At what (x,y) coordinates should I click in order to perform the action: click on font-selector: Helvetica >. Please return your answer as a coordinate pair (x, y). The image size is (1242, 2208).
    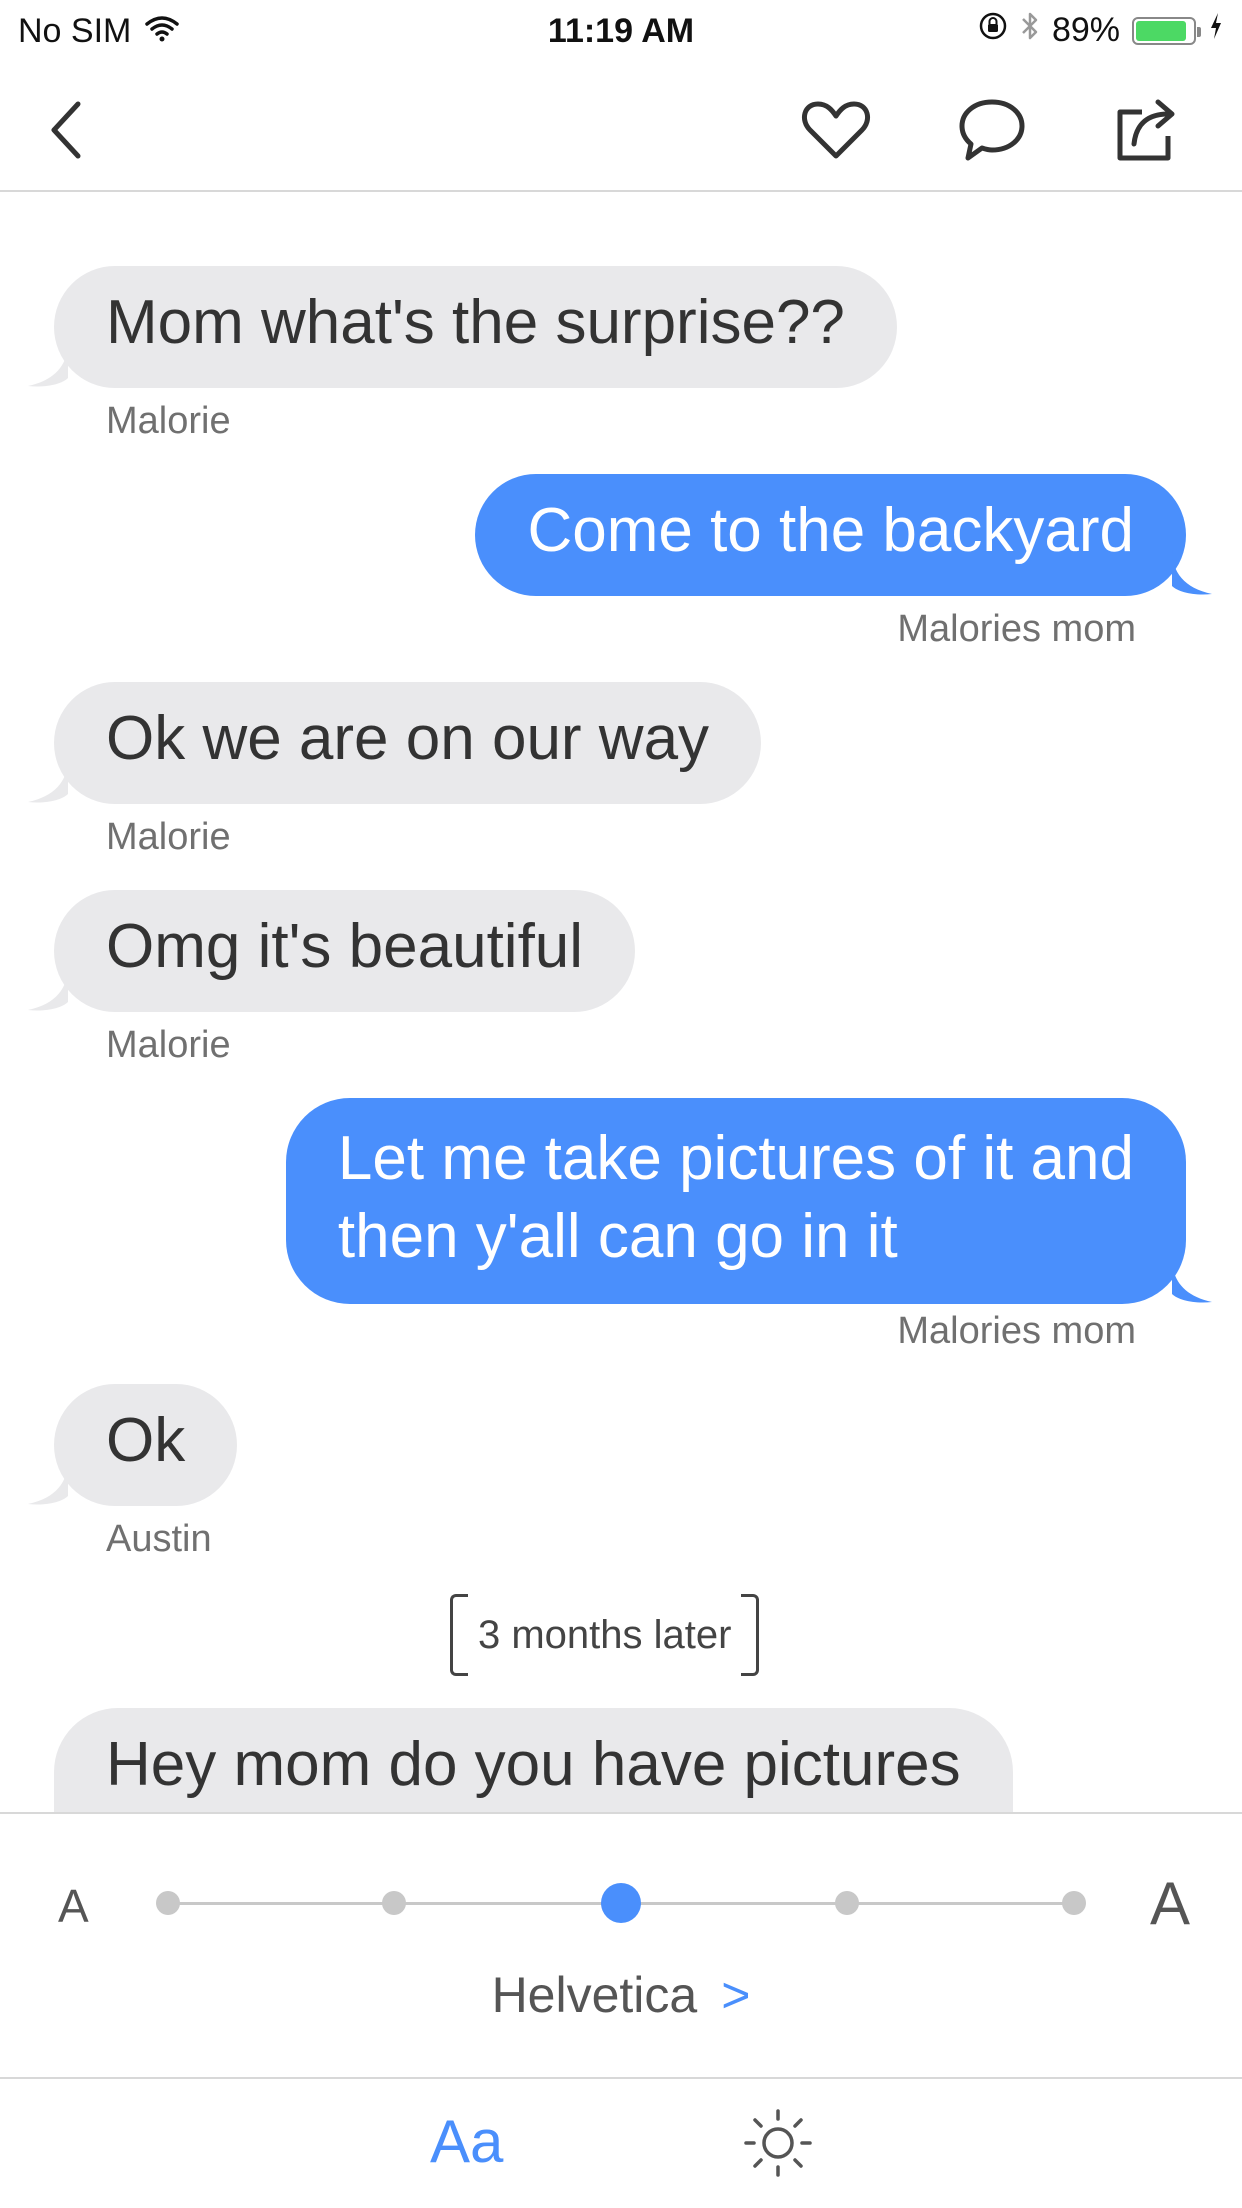
    Looking at the image, I should click on (621, 1995).